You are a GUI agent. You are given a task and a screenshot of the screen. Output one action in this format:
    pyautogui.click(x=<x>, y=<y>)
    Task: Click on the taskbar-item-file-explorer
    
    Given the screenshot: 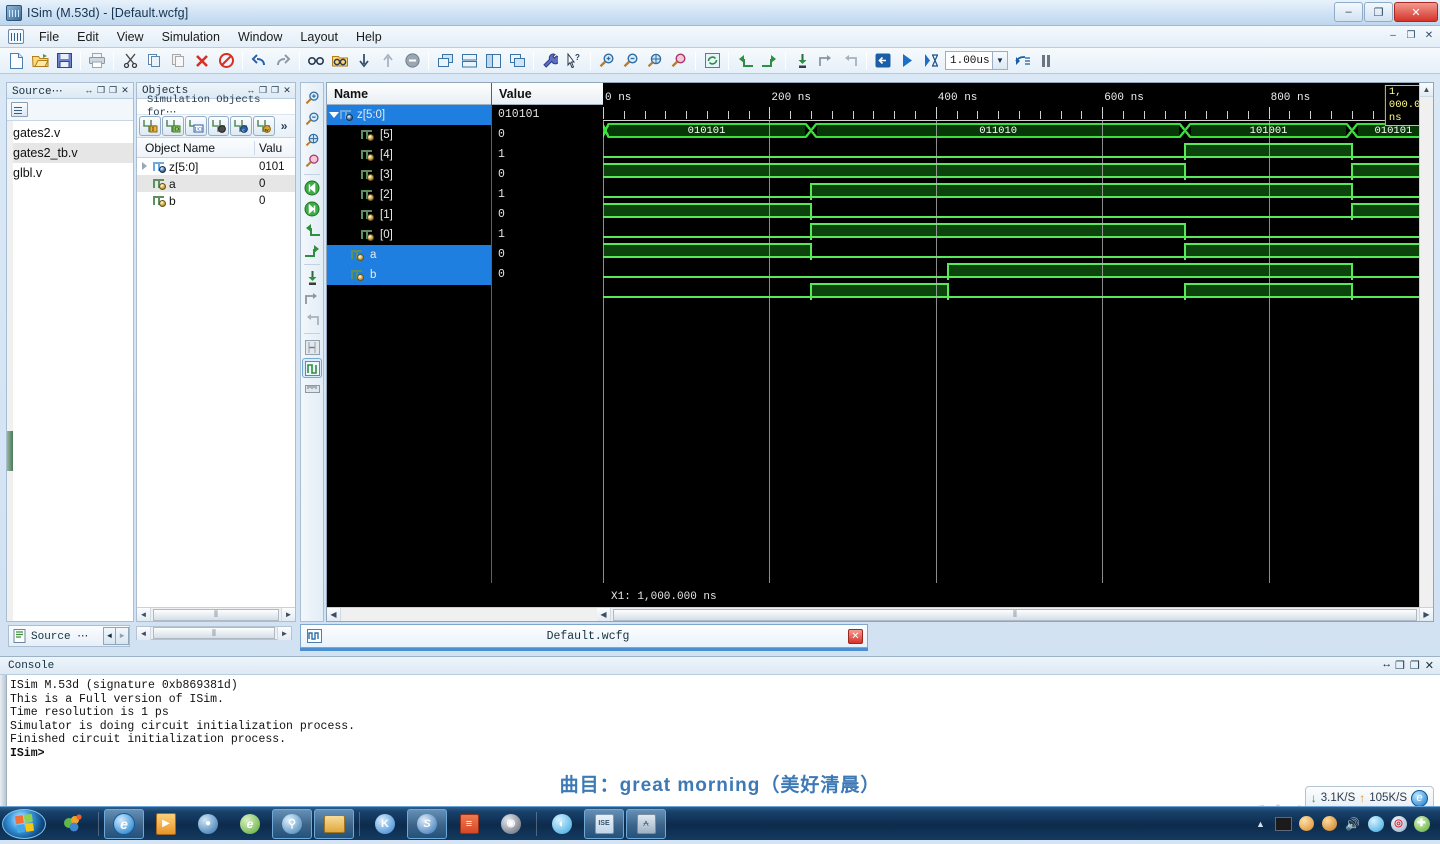 What is the action you would take?
    pyautogui.click(x=334, y=823)
    